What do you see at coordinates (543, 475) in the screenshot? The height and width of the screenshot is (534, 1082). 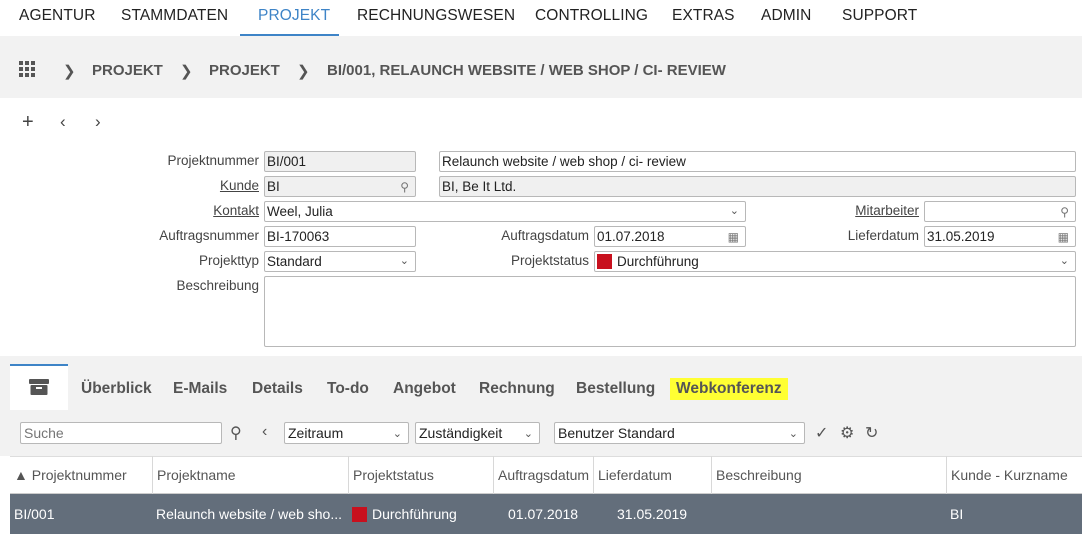 I see `column-header-auftragsdatum: Auftragsdatum` at bounding box center [543, 475].